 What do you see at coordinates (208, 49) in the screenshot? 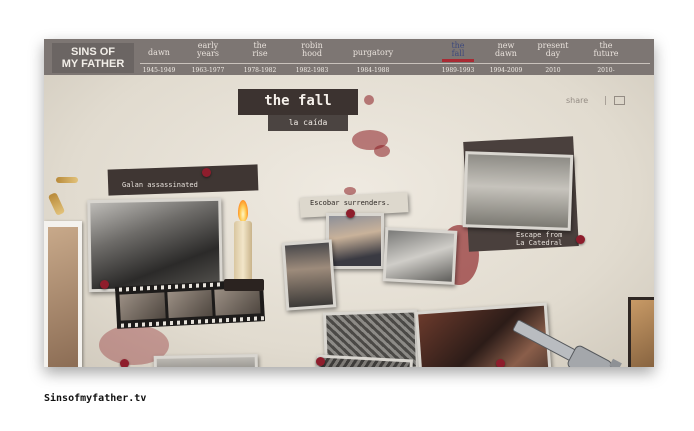
I see `timeline-tab-label: early years` at bounding box center [208, 49].